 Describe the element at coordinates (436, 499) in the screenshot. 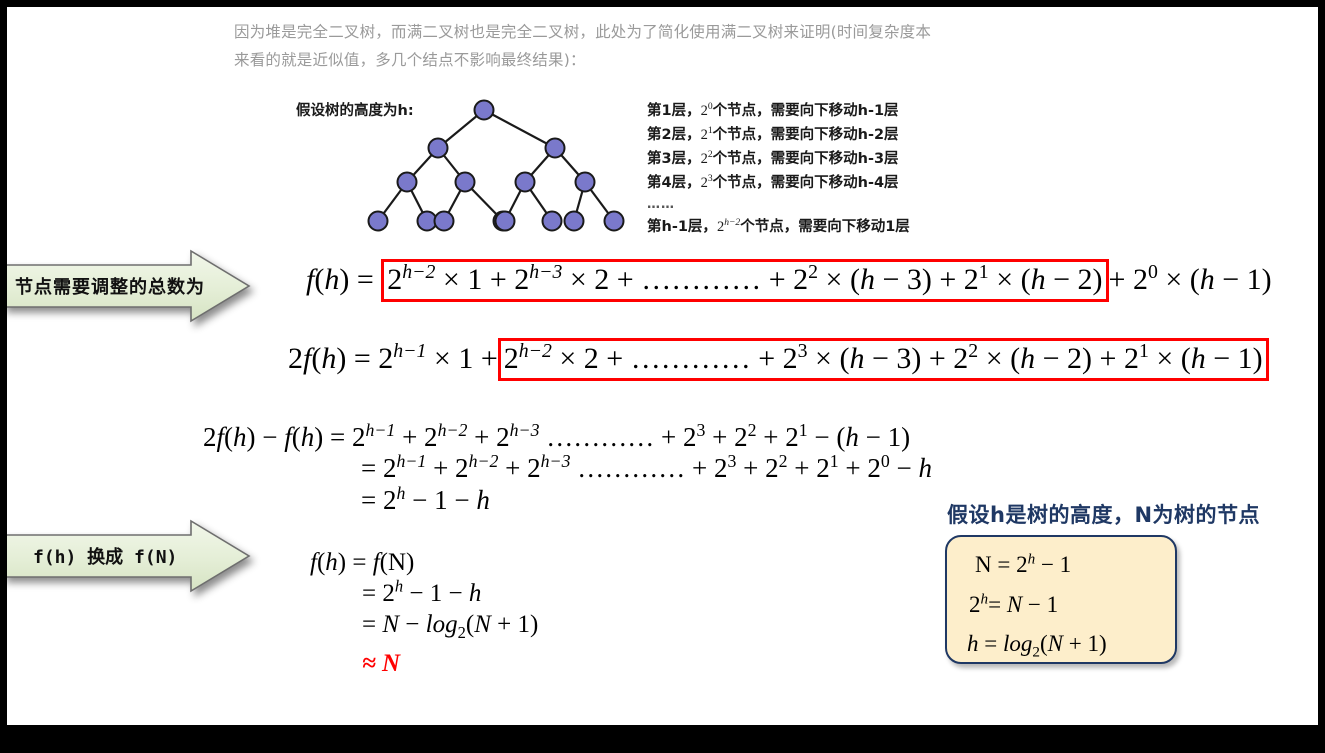

I see `equation-5-rhs: 2h − 1 − h` at that location.